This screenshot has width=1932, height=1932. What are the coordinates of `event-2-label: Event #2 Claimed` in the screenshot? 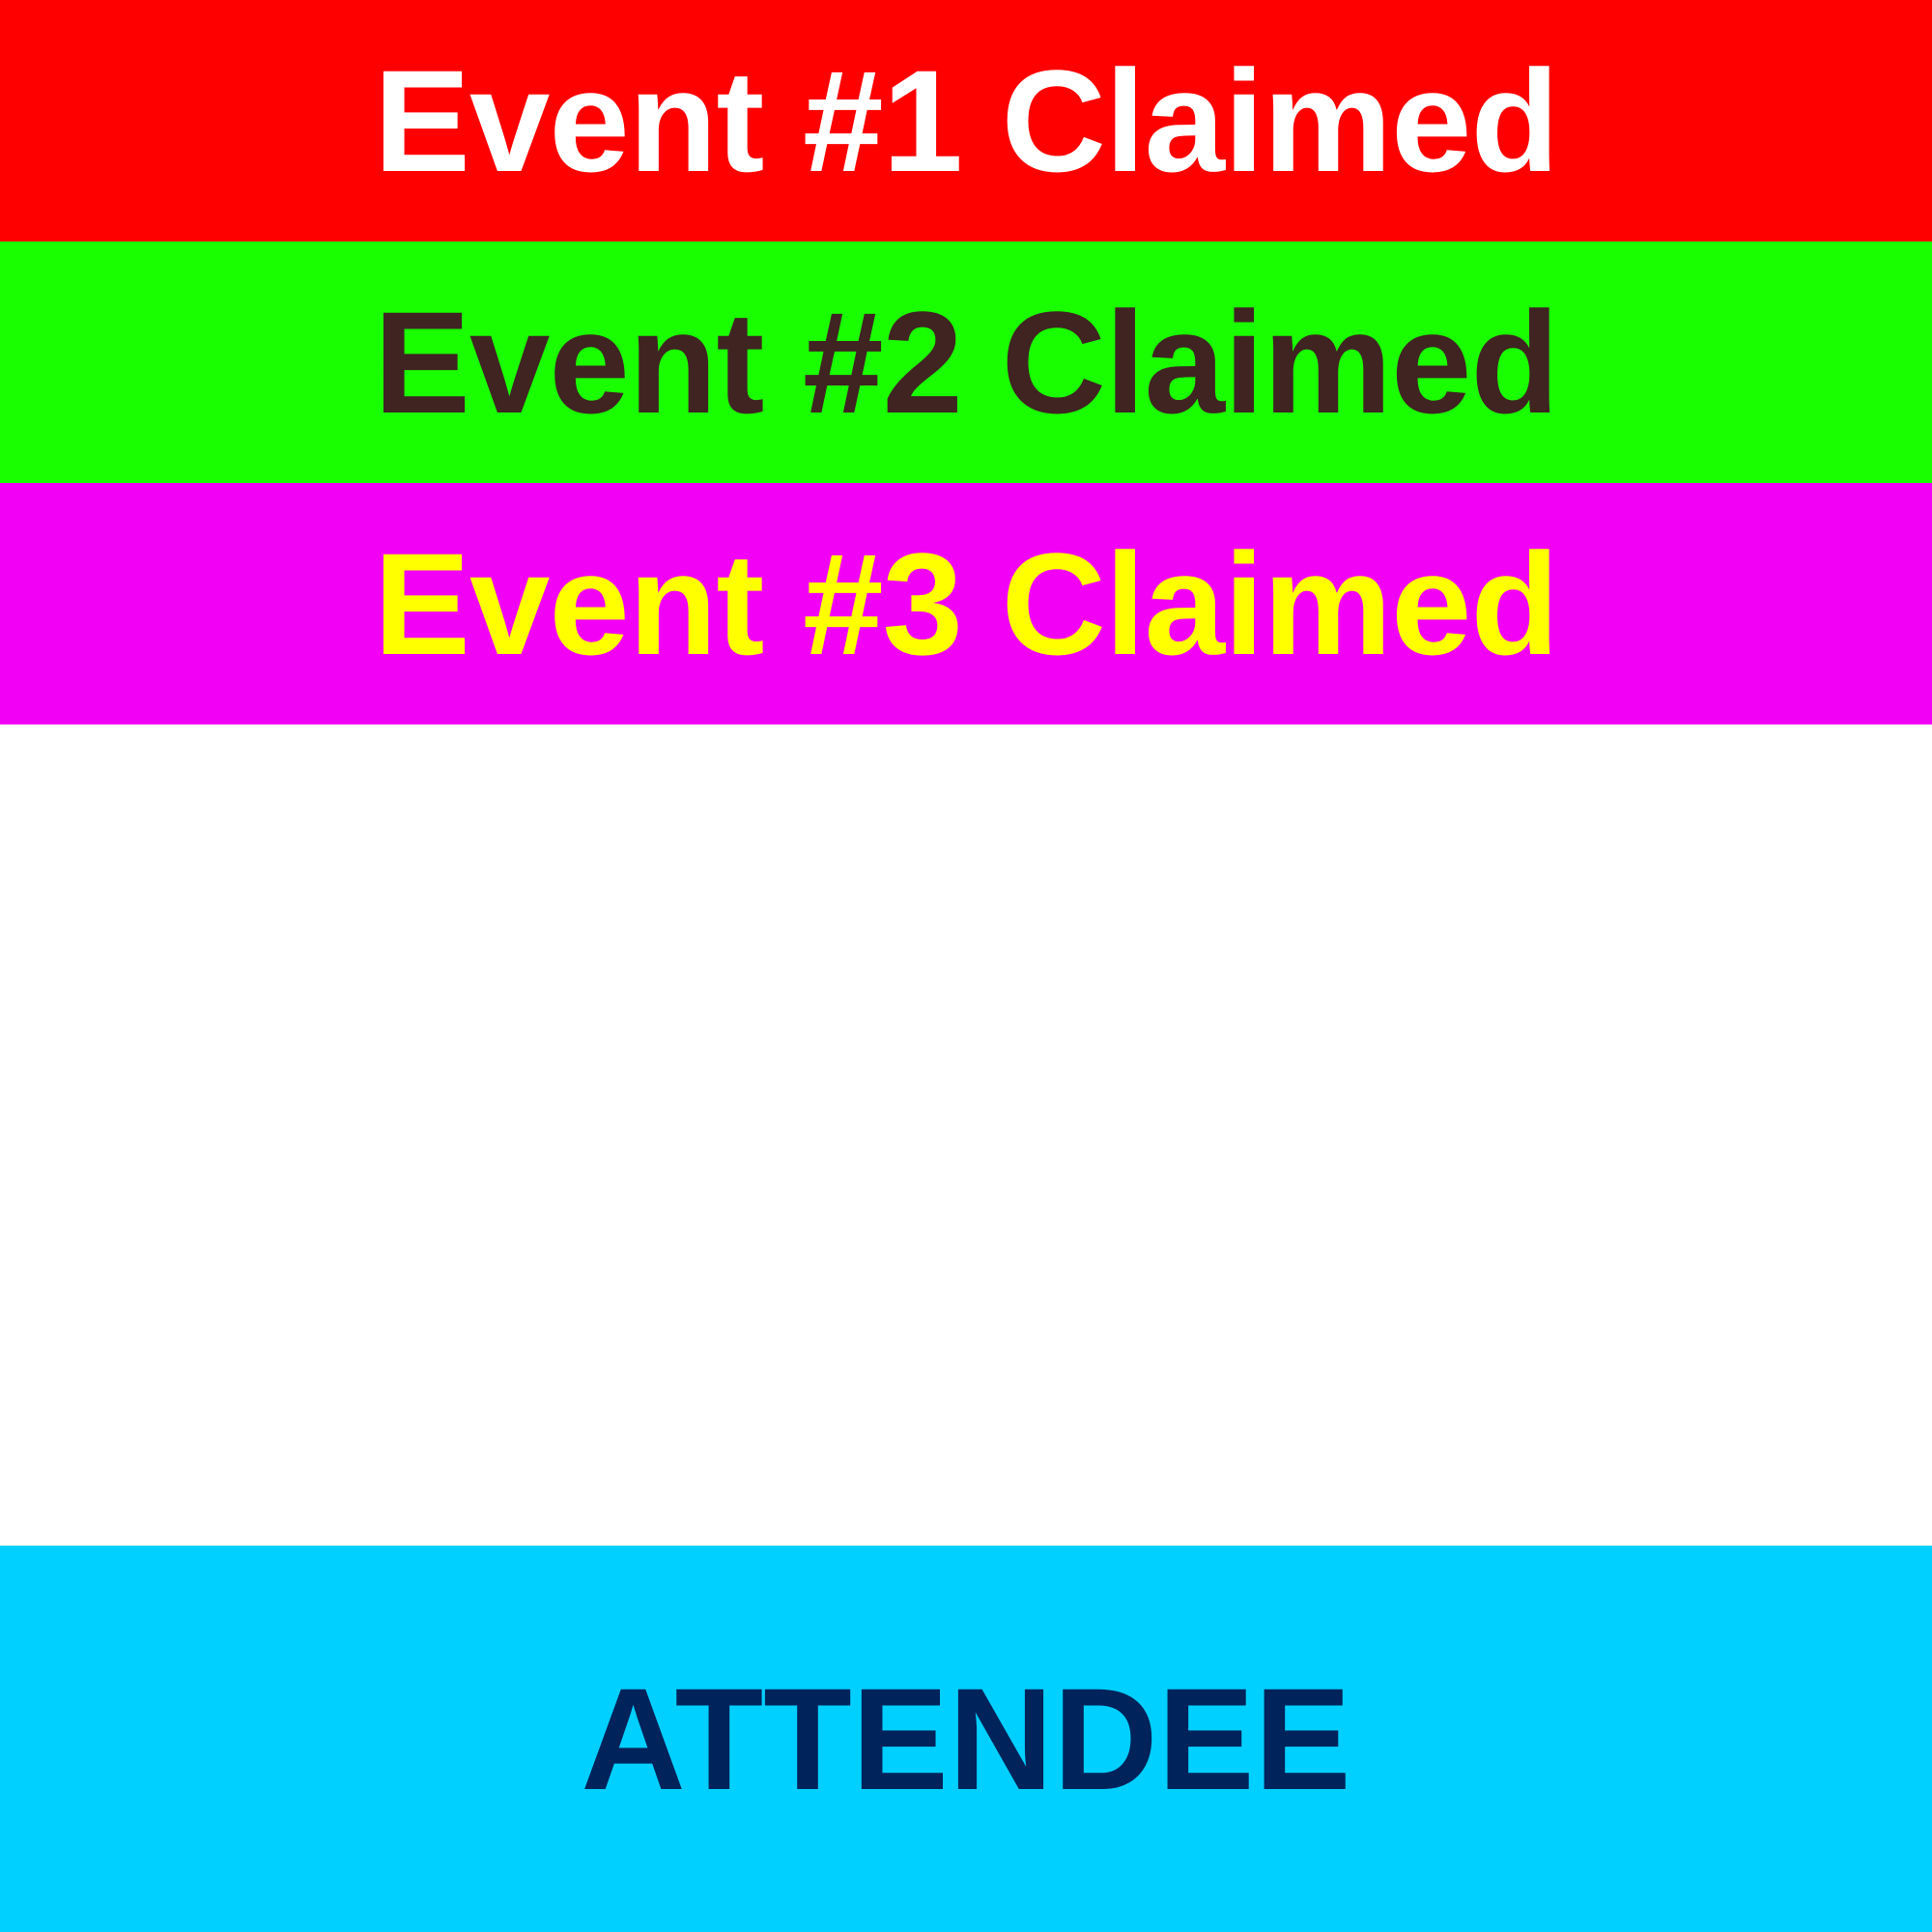 It's located at (966, 361).